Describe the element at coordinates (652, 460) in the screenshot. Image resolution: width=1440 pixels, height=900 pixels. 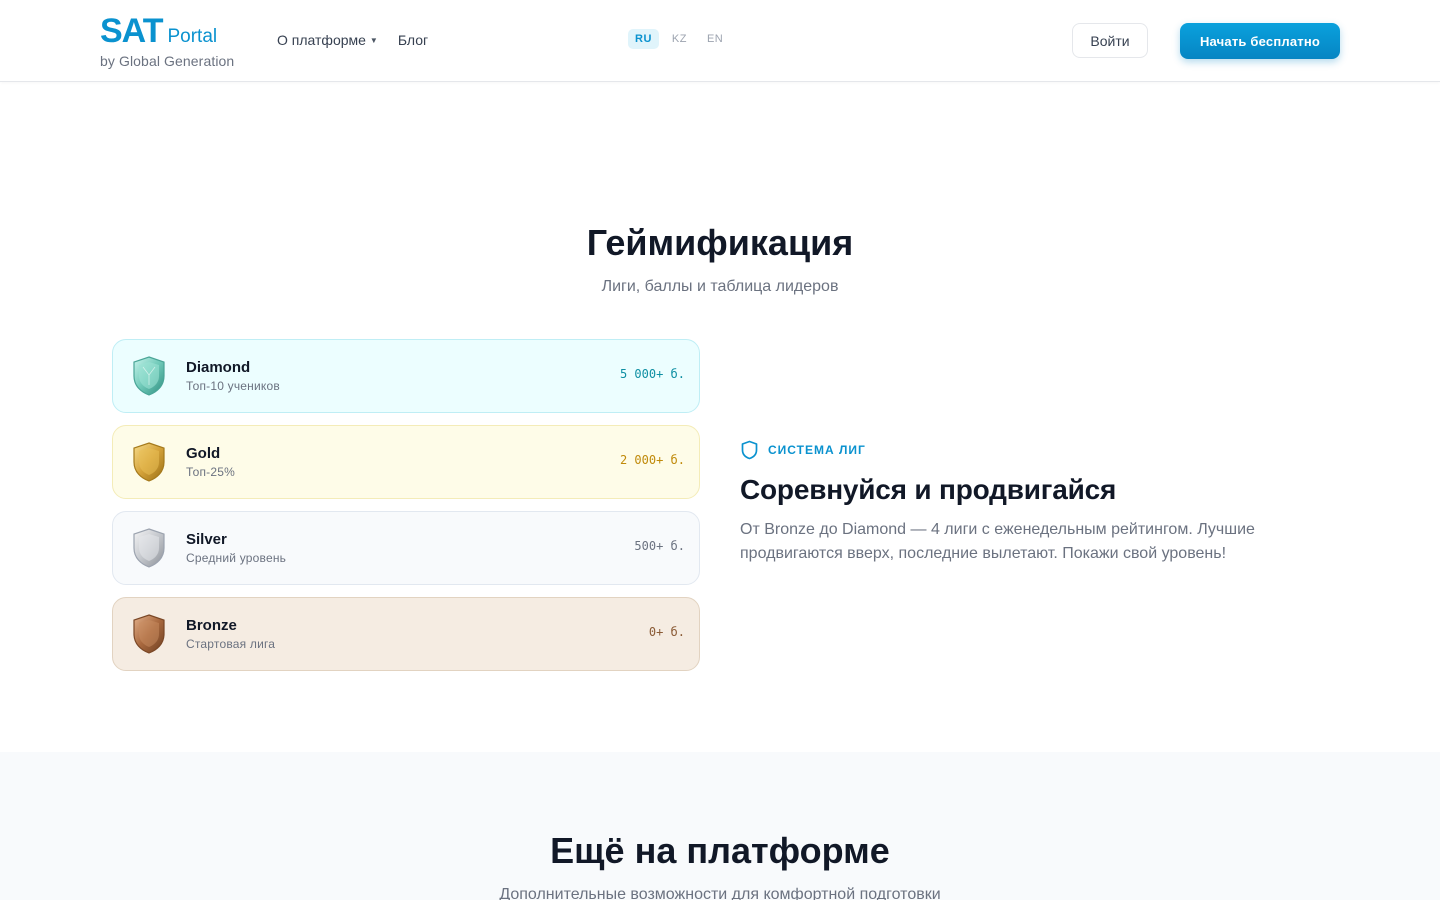
I see `league-points: 2 000+ б.` at that location.